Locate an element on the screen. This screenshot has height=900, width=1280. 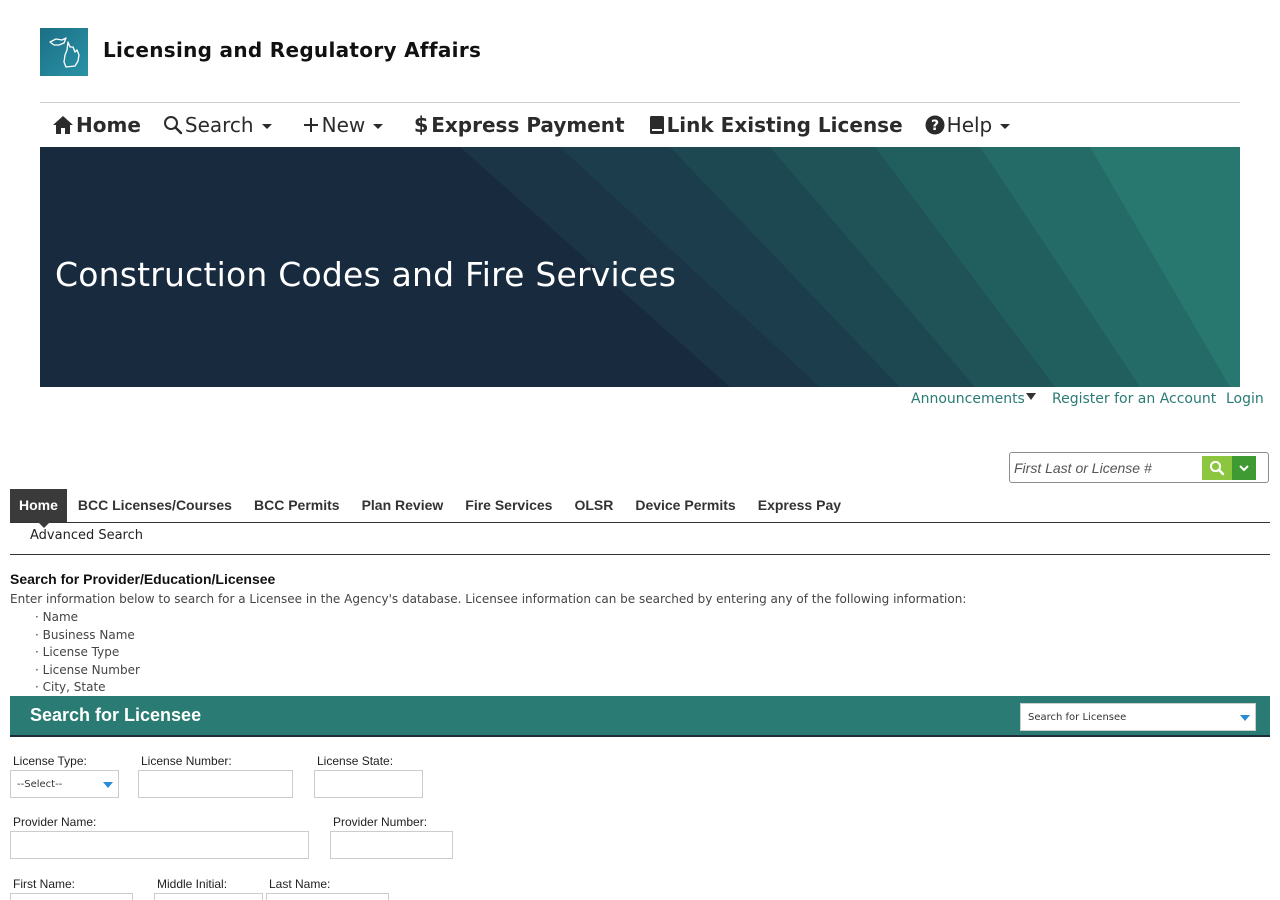
quick-search is located at coordinates (1139, 467).